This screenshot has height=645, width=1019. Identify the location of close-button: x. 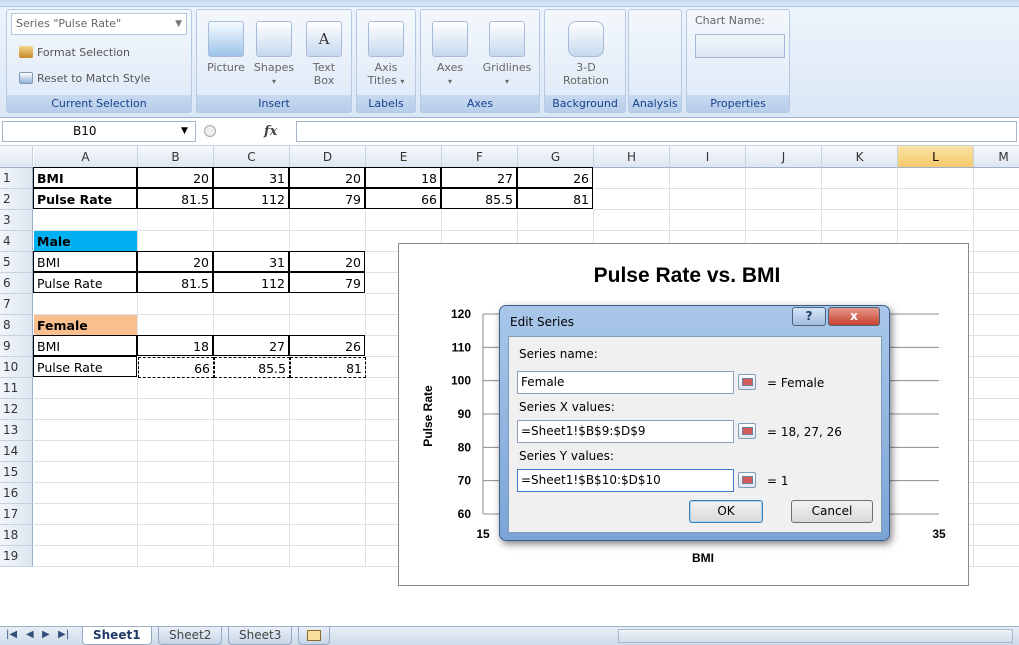
(854, 316).